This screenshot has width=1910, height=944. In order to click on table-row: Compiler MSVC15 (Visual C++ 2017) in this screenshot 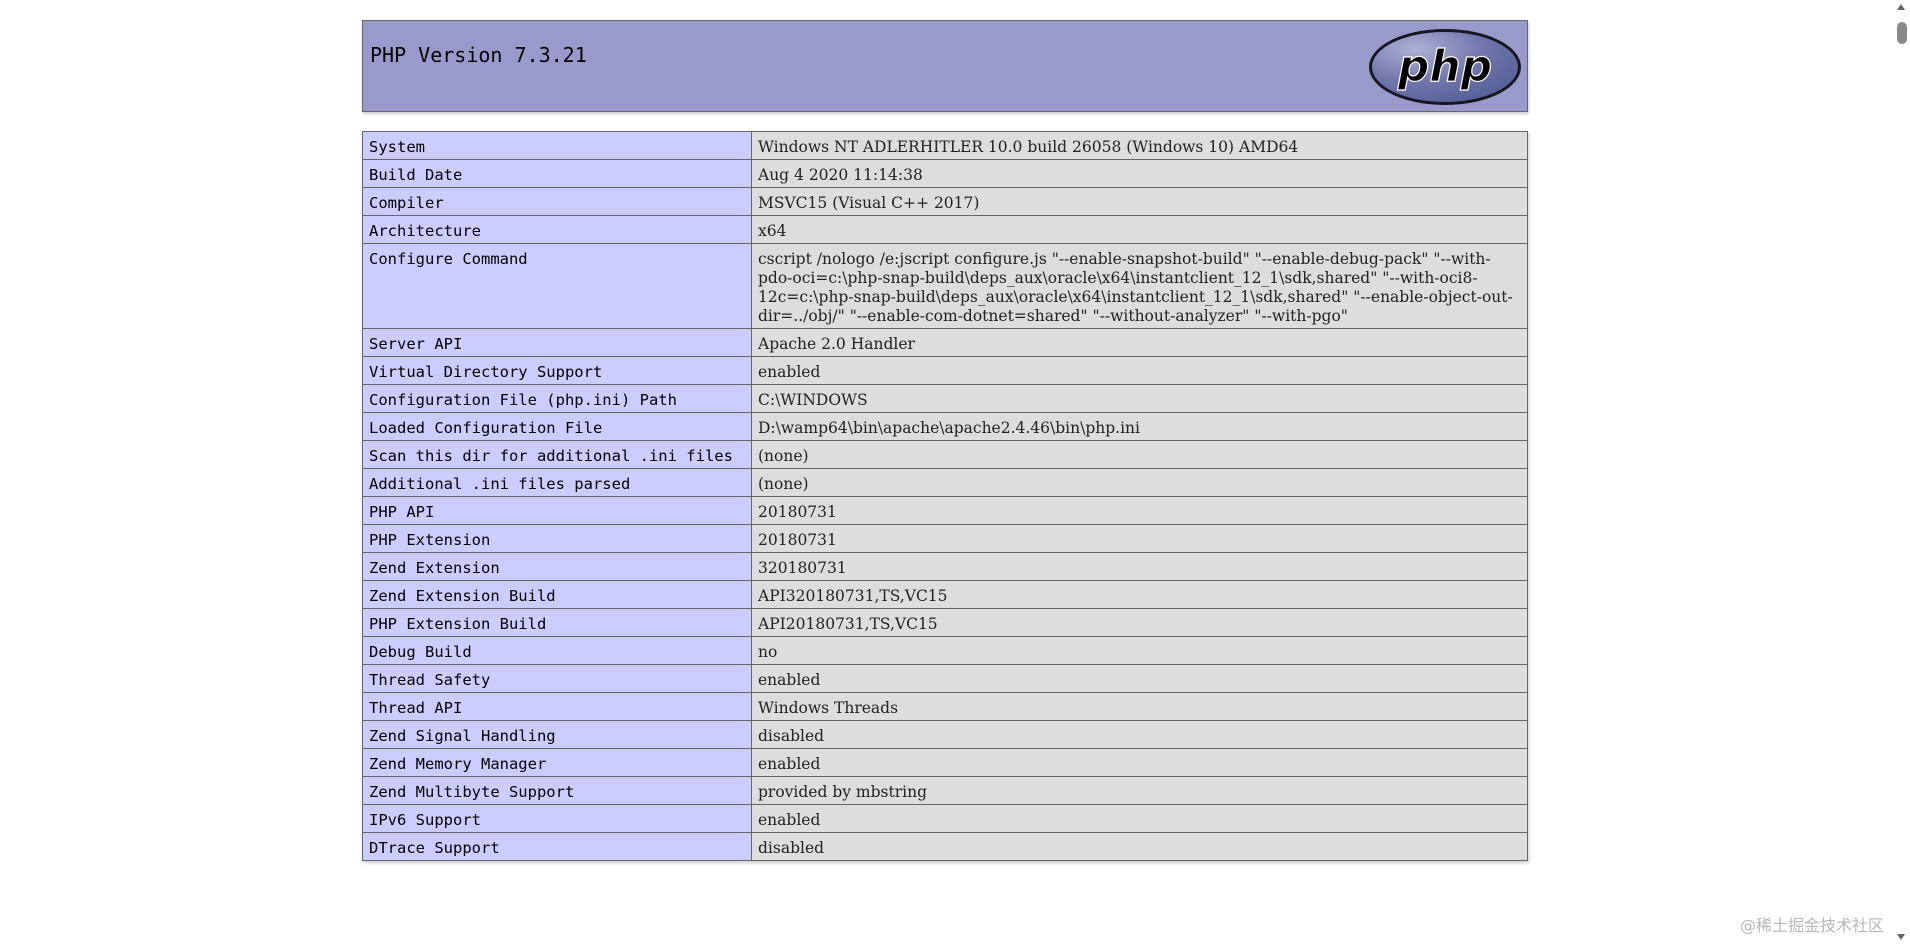, I will do `click(945, 201)`.